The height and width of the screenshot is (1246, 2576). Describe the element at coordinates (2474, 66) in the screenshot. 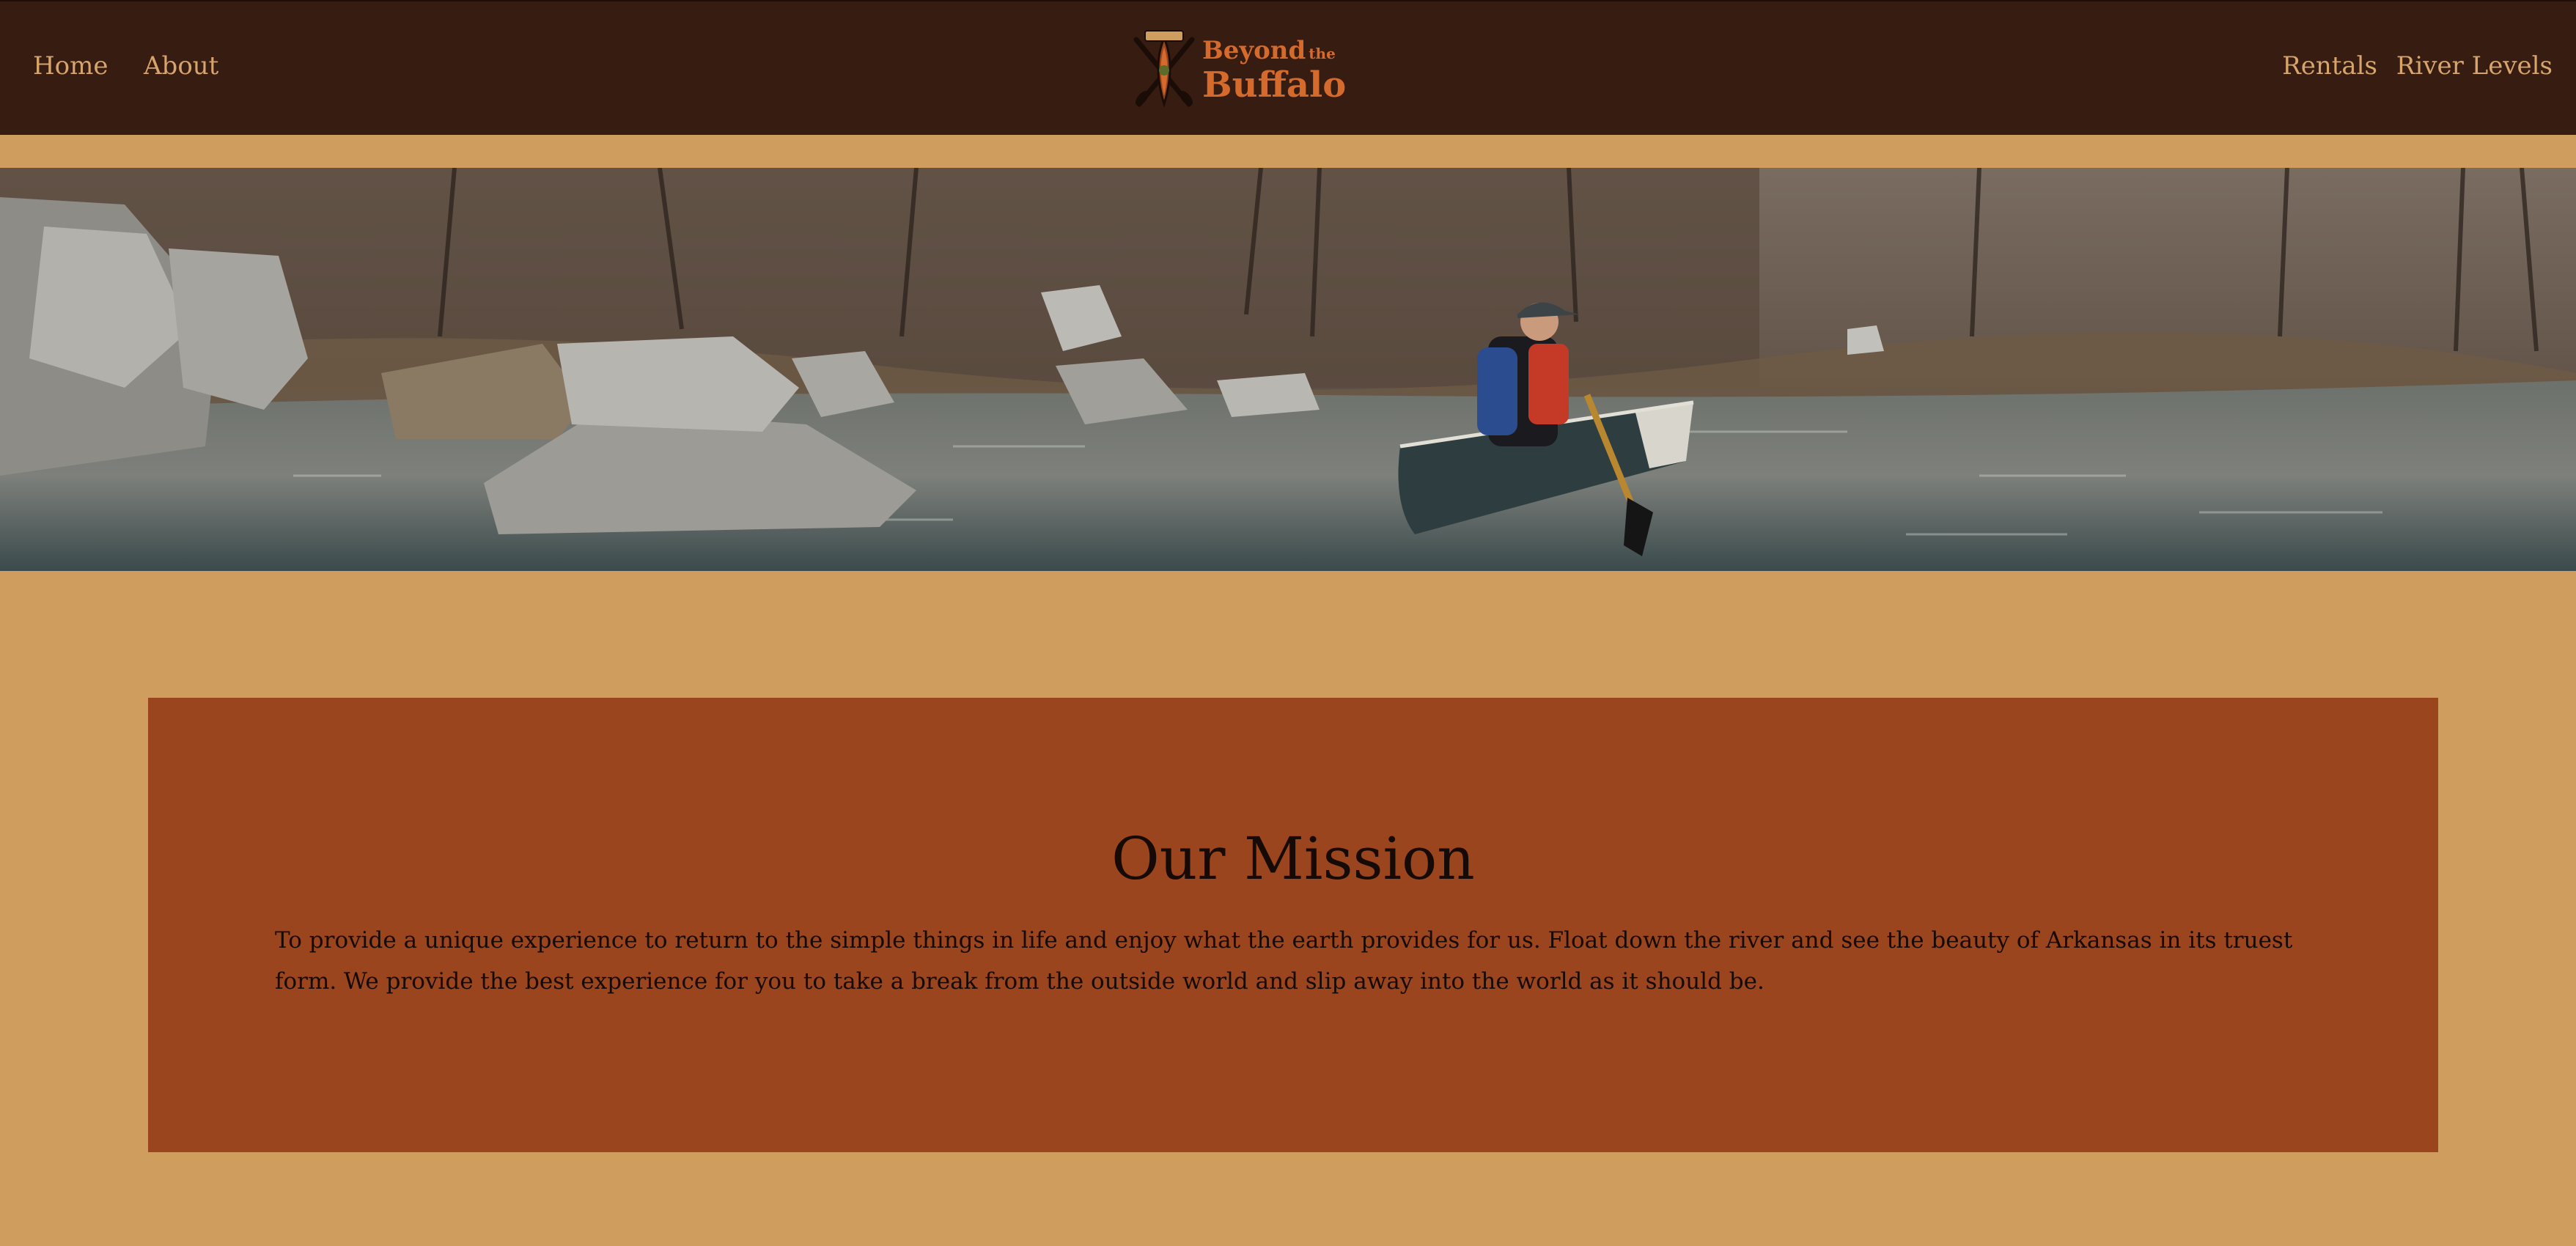

I see `nav-river-levels-link: River Levels` at that location.